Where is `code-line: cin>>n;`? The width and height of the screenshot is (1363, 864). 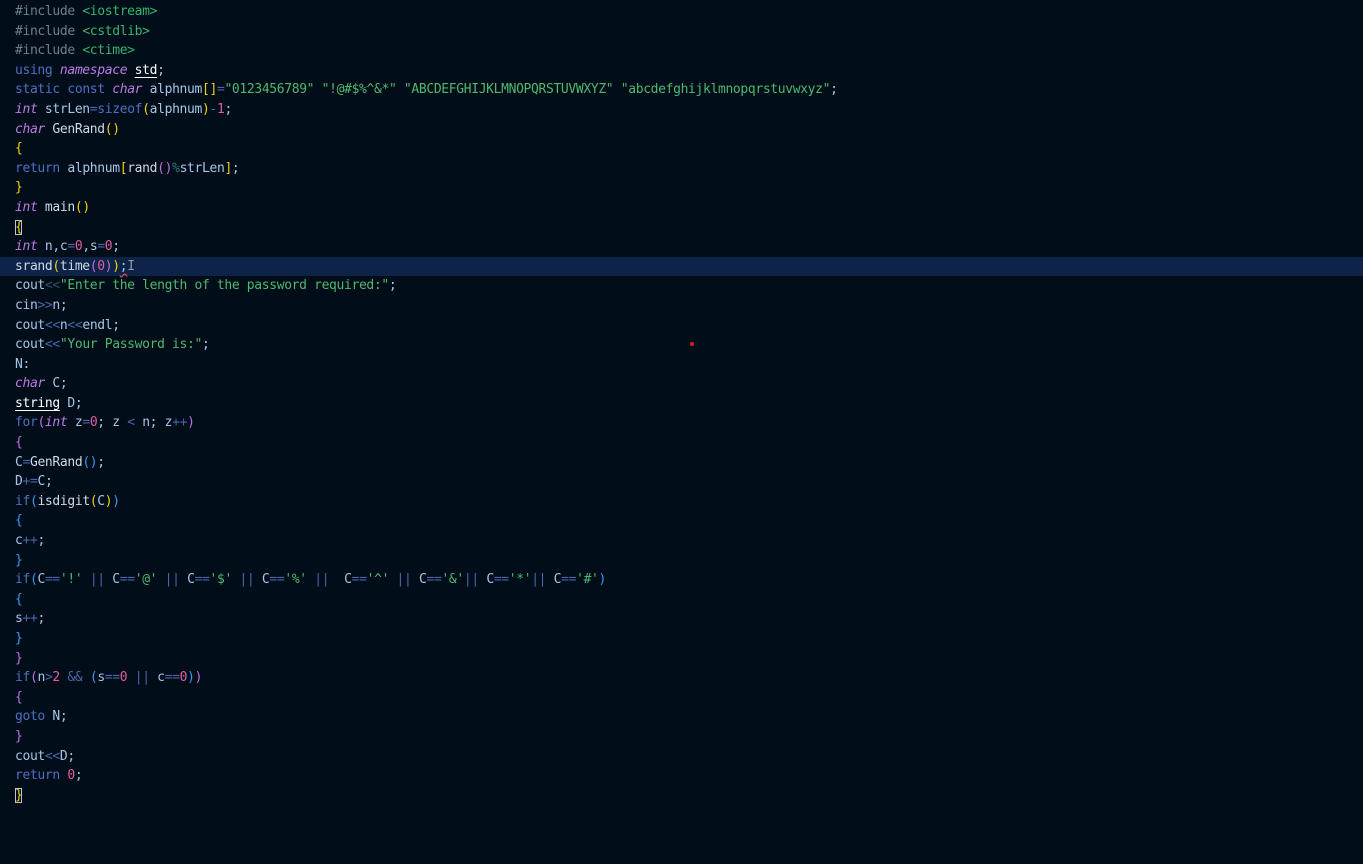 code-line: cin>>n; is located at coordinates (681, 306).